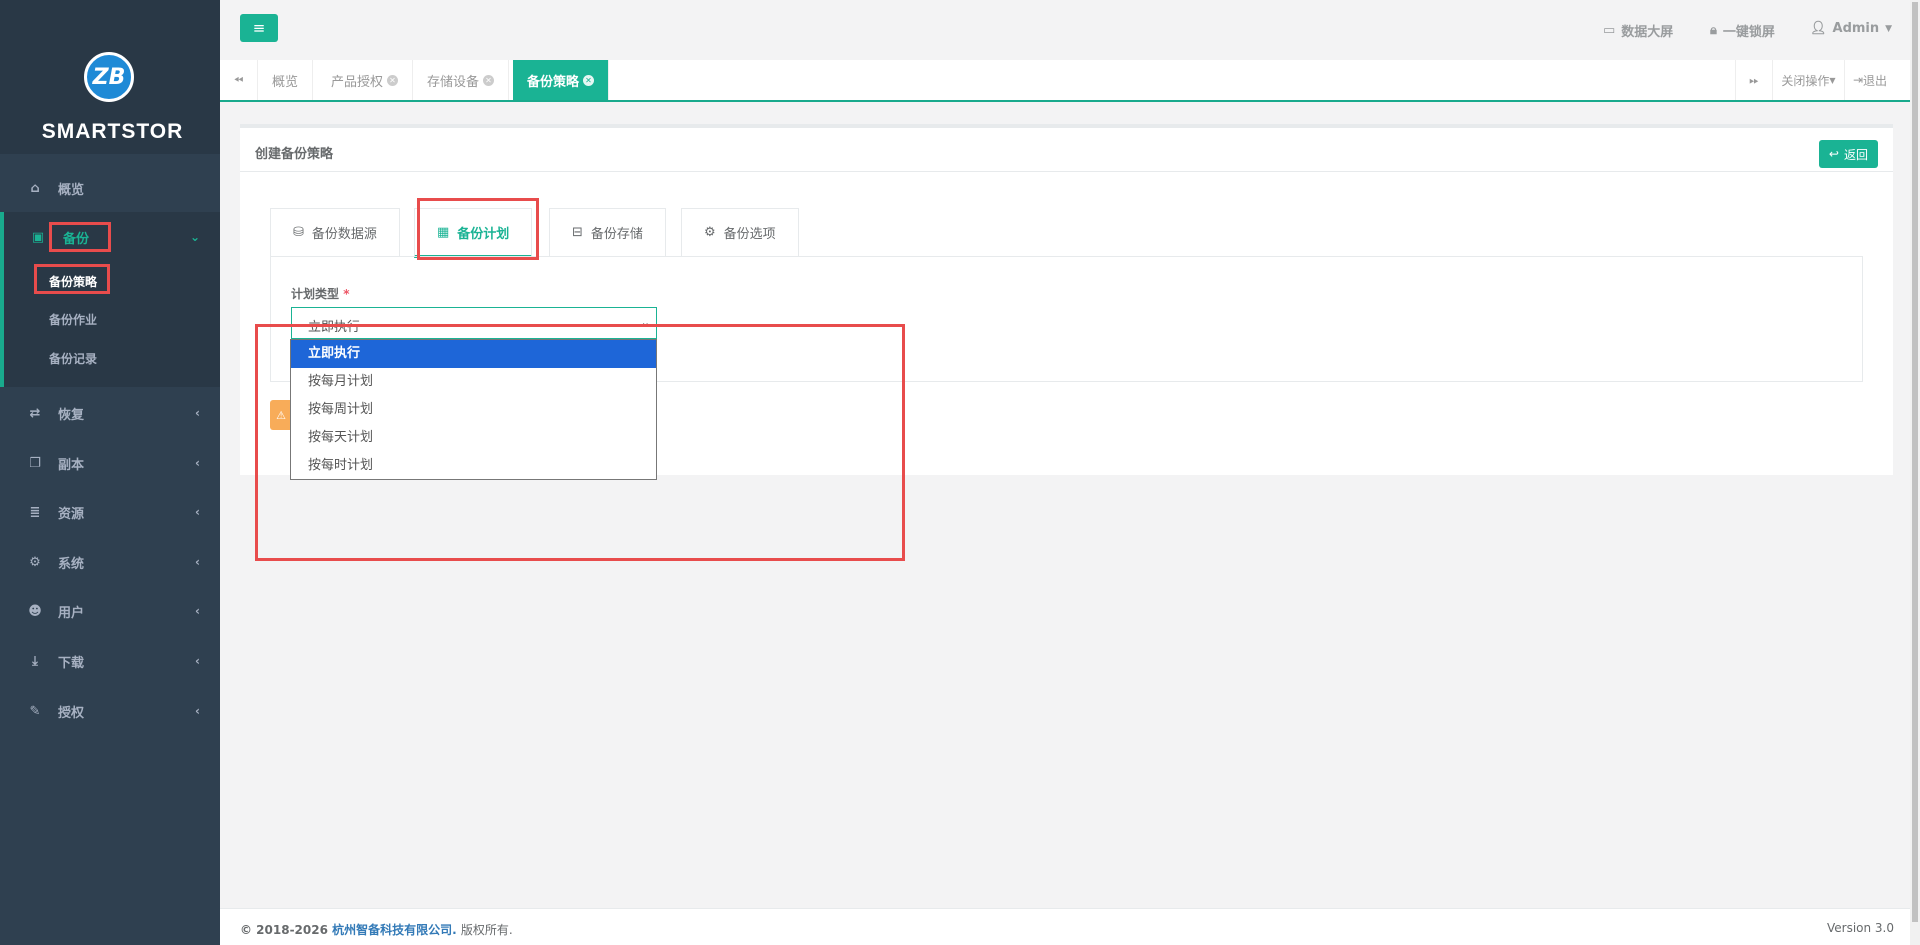 This screenshot has width=1920, height=945. Describe the element at coordinates (110, 512) in the screenshot. I see `sidebar-item-resources: ≣ 资源 ‹` at that location.